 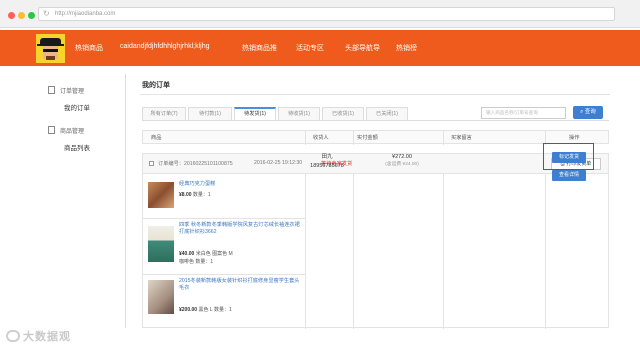 I want to click on column-actions: 操作, so click(x=574, y=138).